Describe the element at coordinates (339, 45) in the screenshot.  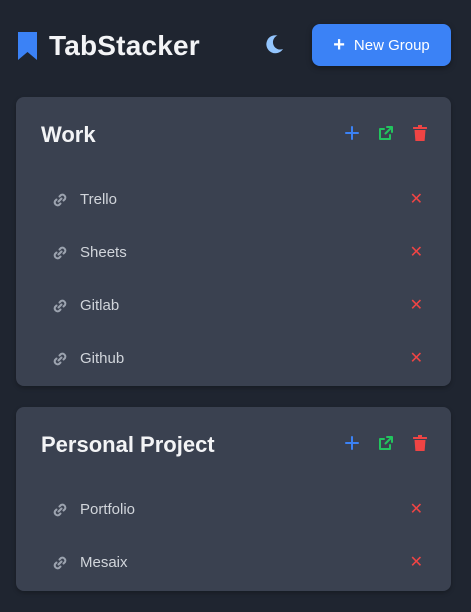
I see `plus-icon: +` at that location.